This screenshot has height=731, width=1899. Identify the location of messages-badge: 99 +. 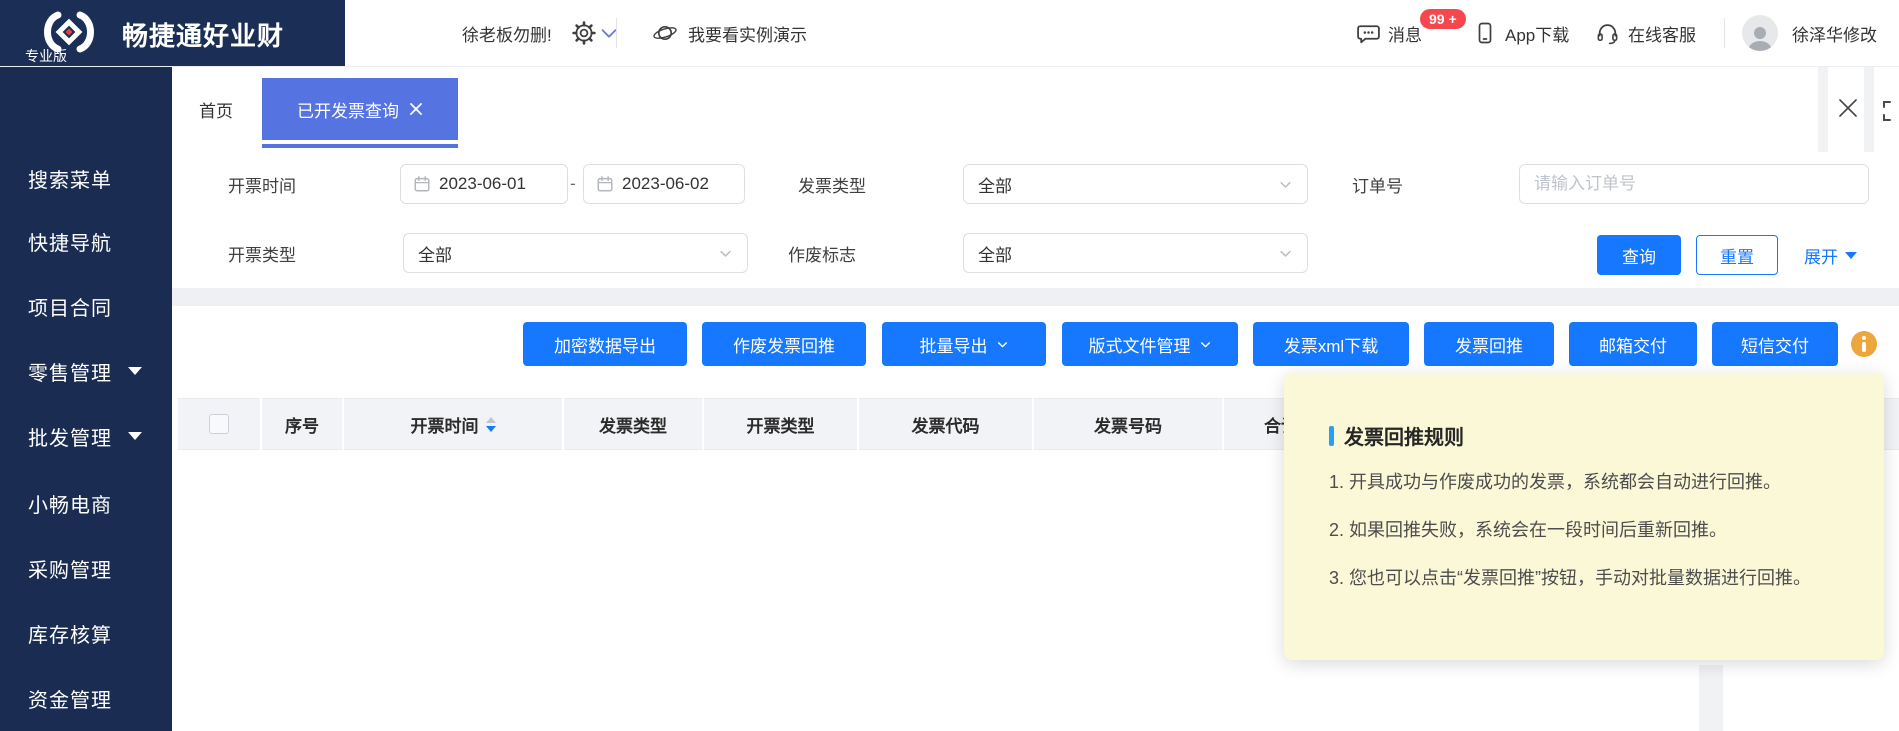
(1443, 19).